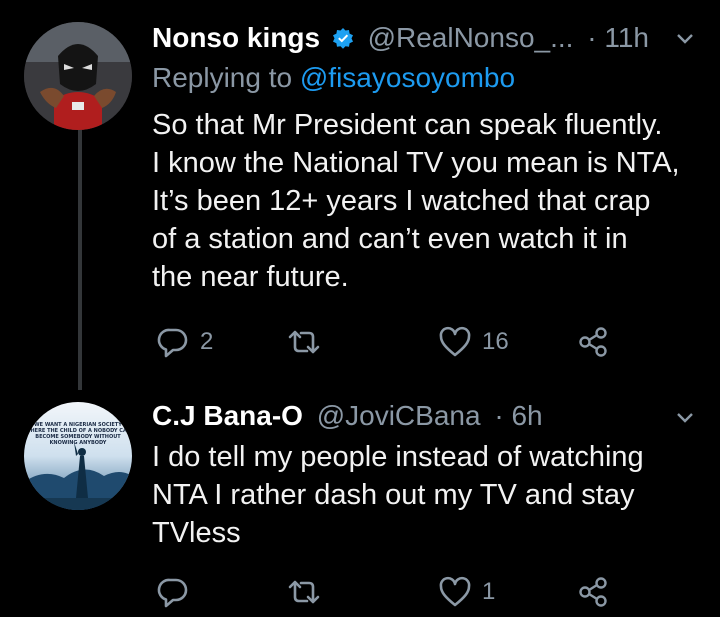  What do you see at coordinates (473, 342) in the screenshot?
I see `like-button: 16` at bounding box center [473, 342].